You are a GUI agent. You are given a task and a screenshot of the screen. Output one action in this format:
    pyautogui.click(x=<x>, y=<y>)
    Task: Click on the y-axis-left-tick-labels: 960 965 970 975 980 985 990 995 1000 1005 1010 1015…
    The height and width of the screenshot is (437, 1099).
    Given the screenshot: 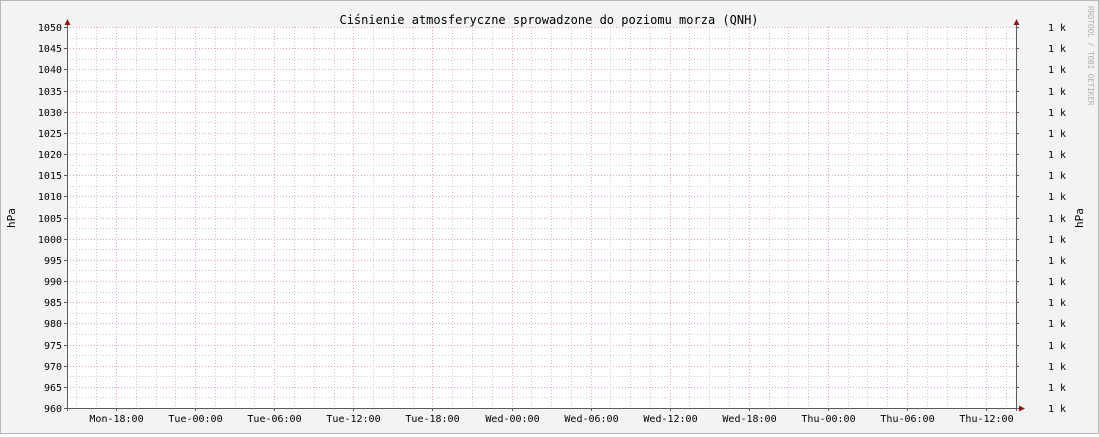 What is the action you would take?
    pyautogui.click(x=50, y=219)
    